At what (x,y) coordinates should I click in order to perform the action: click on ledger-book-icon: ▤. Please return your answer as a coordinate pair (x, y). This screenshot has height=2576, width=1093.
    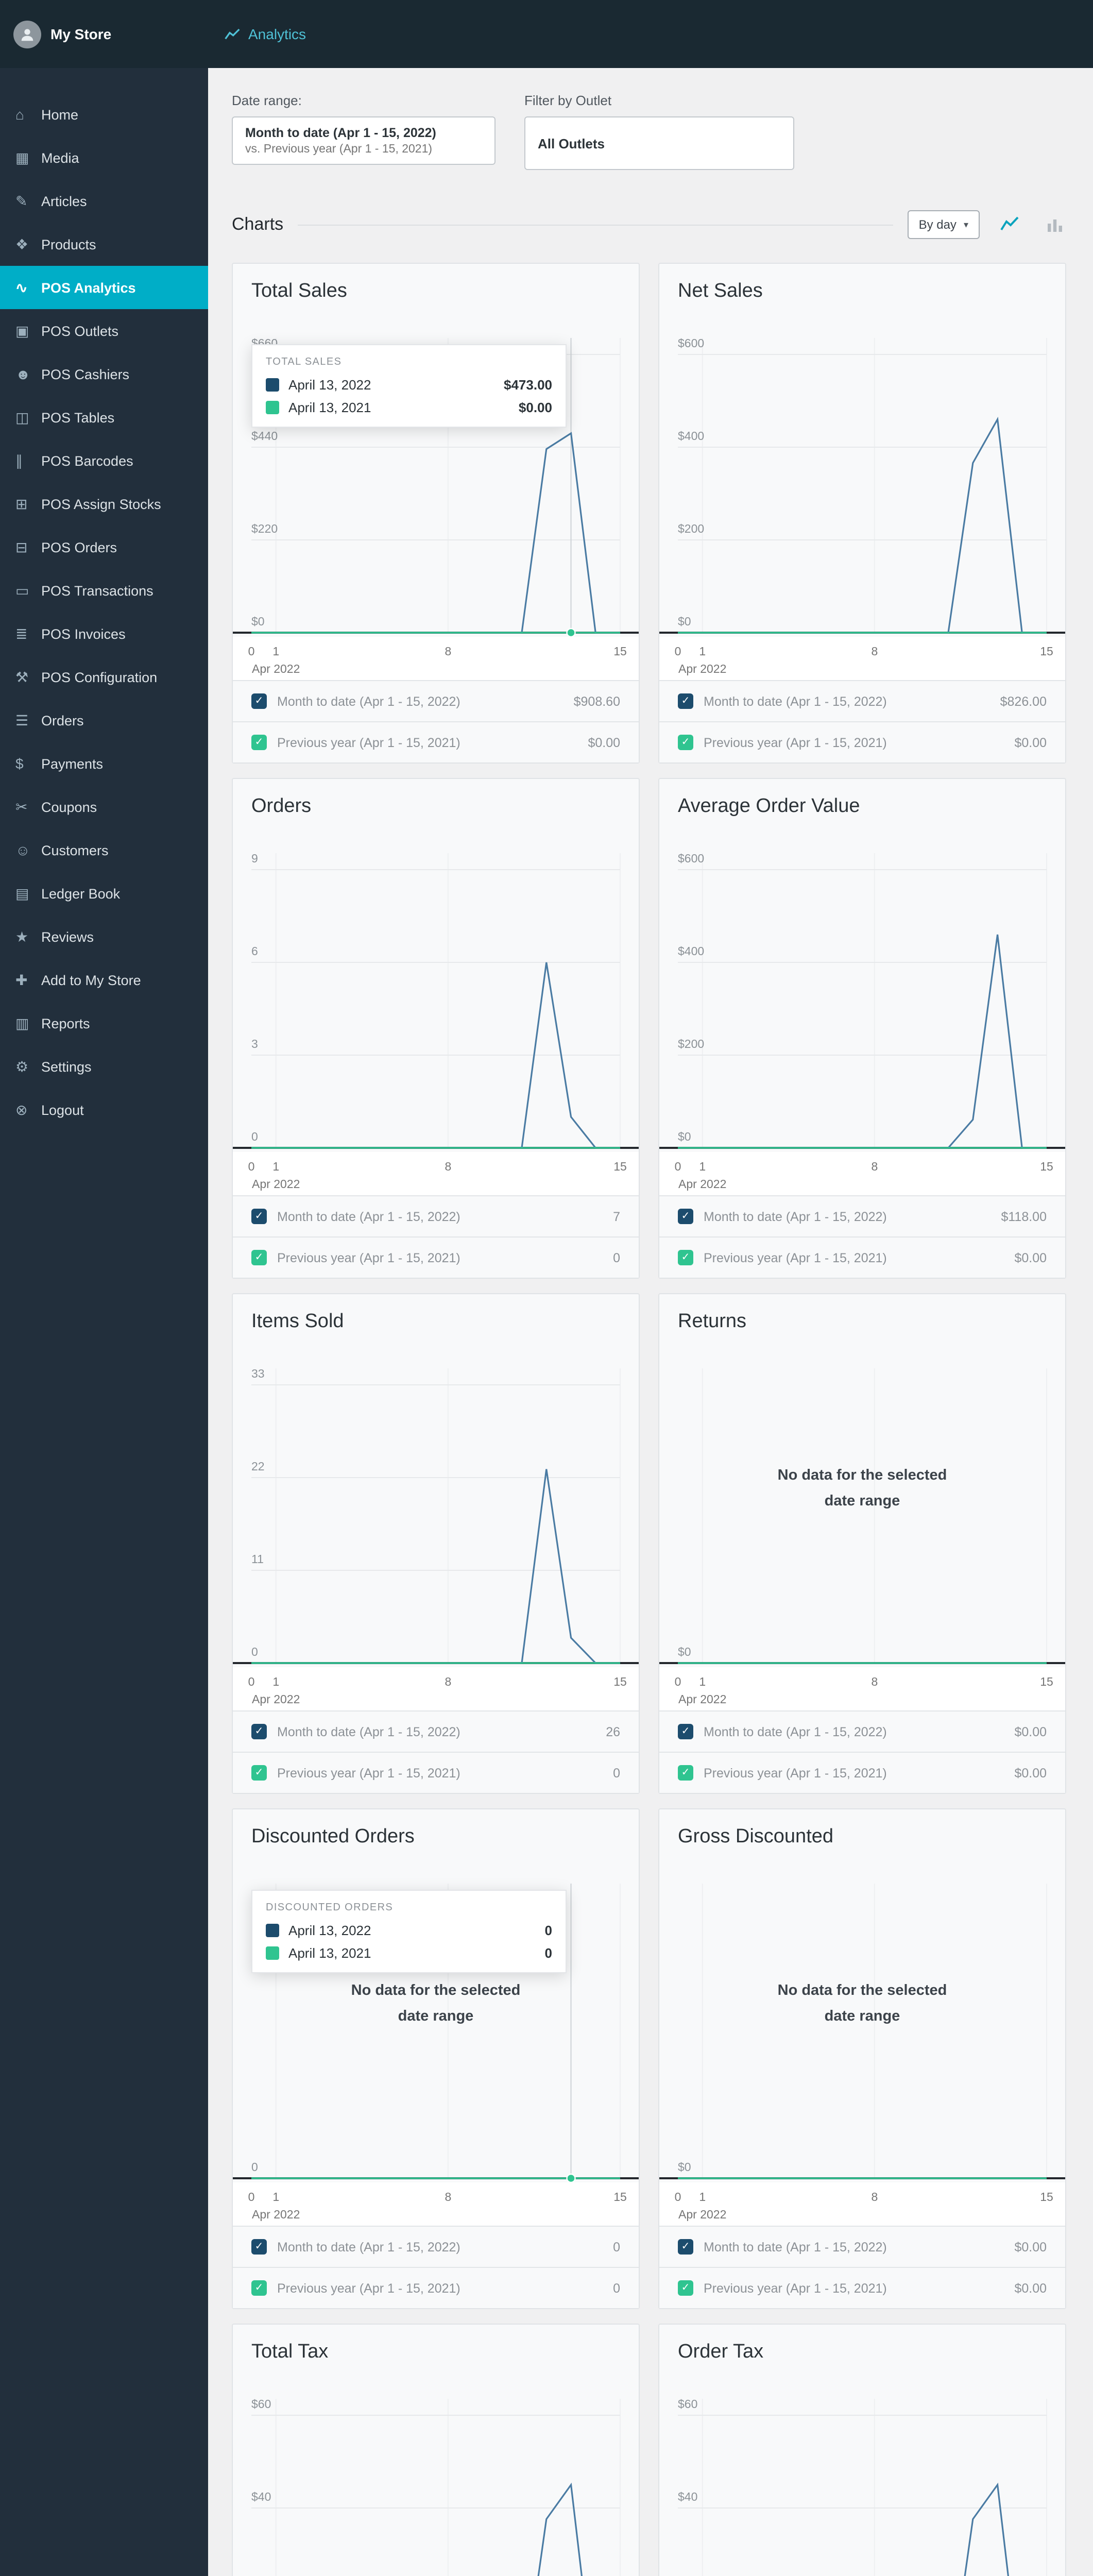
    Looking at the image, I should click on (22, 893).